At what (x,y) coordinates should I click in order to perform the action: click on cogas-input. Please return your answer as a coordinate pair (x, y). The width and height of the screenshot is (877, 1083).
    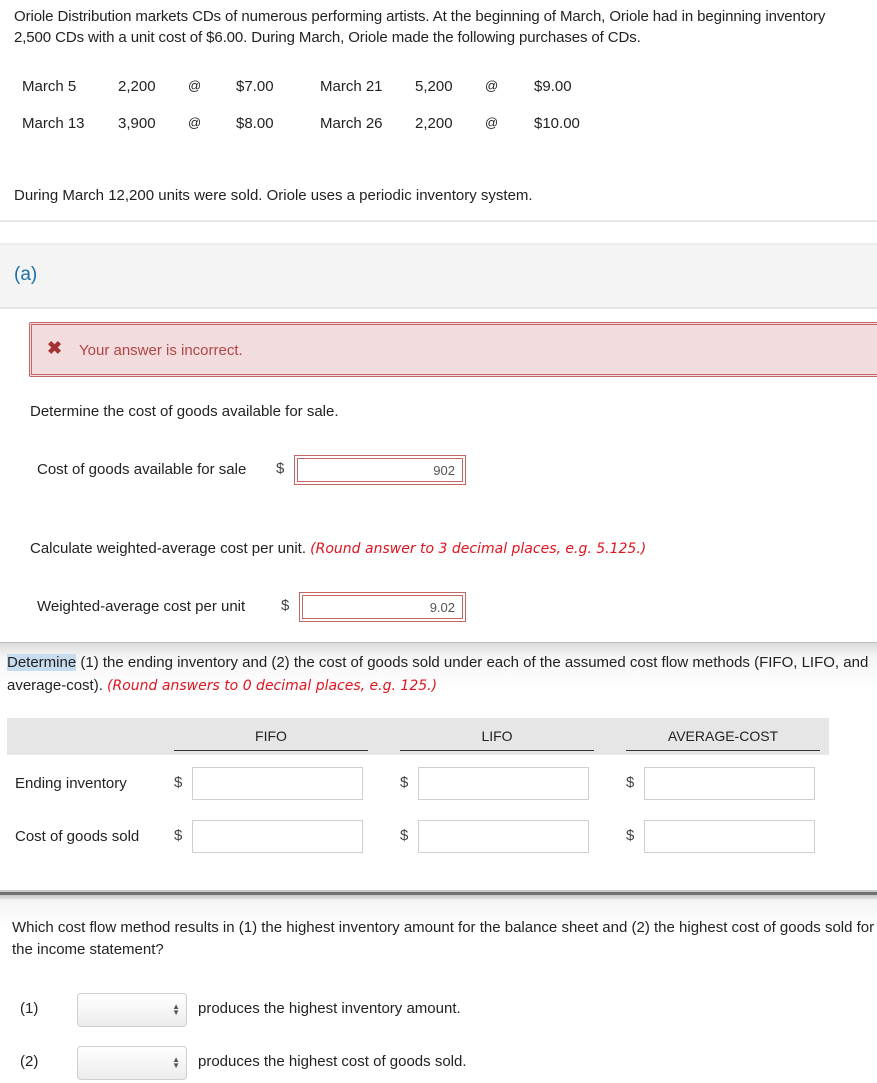
    Looking at the image, I should click on (380, 470).